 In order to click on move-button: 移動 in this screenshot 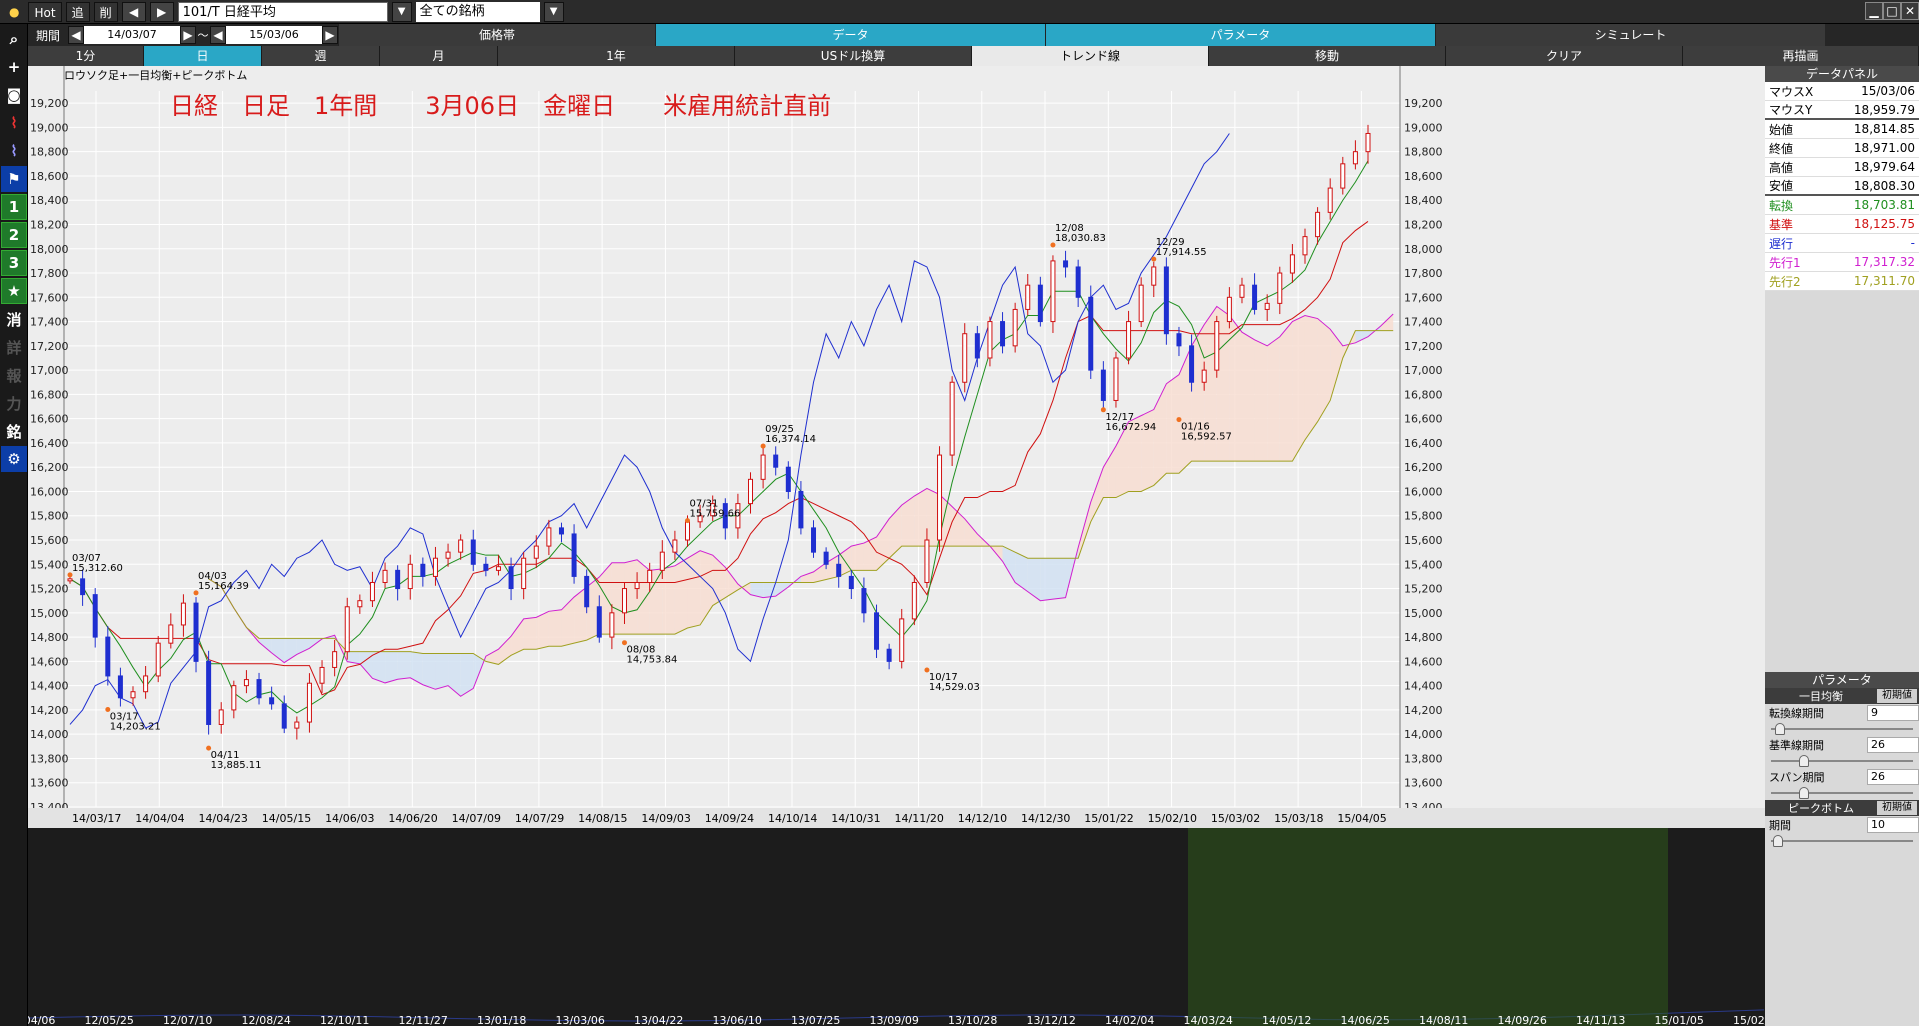, I will do `click(1327, 56)`.